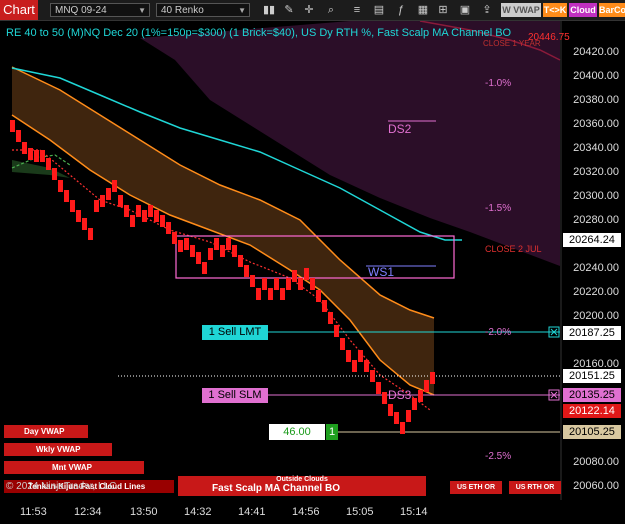 Image resolution: width=625 pixels, height=524 pixels. What do you see at coordinates (331, 10) in the screenshot?
I see `zoom-icon: ⌕` at bounding box center [331, 10].